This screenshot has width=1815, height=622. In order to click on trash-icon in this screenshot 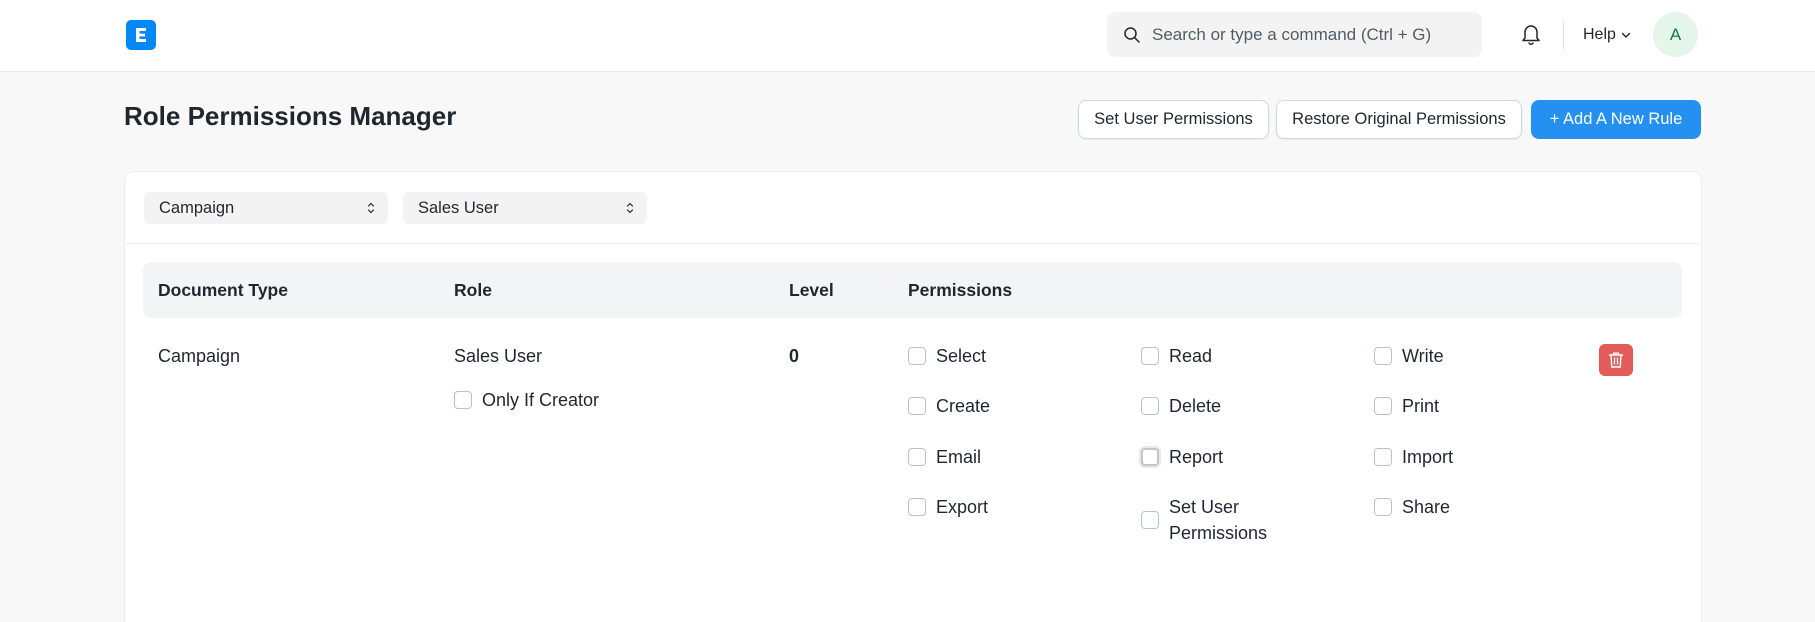, I will do `click(1616, 360)`.